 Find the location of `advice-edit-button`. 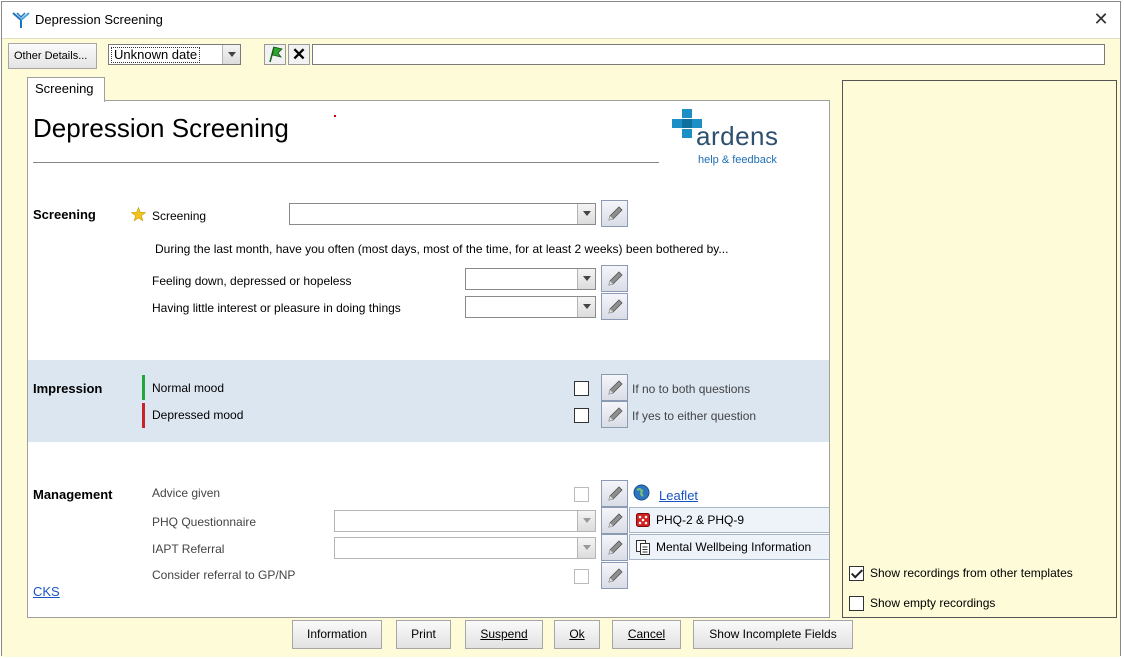

advice-edit-button is located at coordinates (614, 493).